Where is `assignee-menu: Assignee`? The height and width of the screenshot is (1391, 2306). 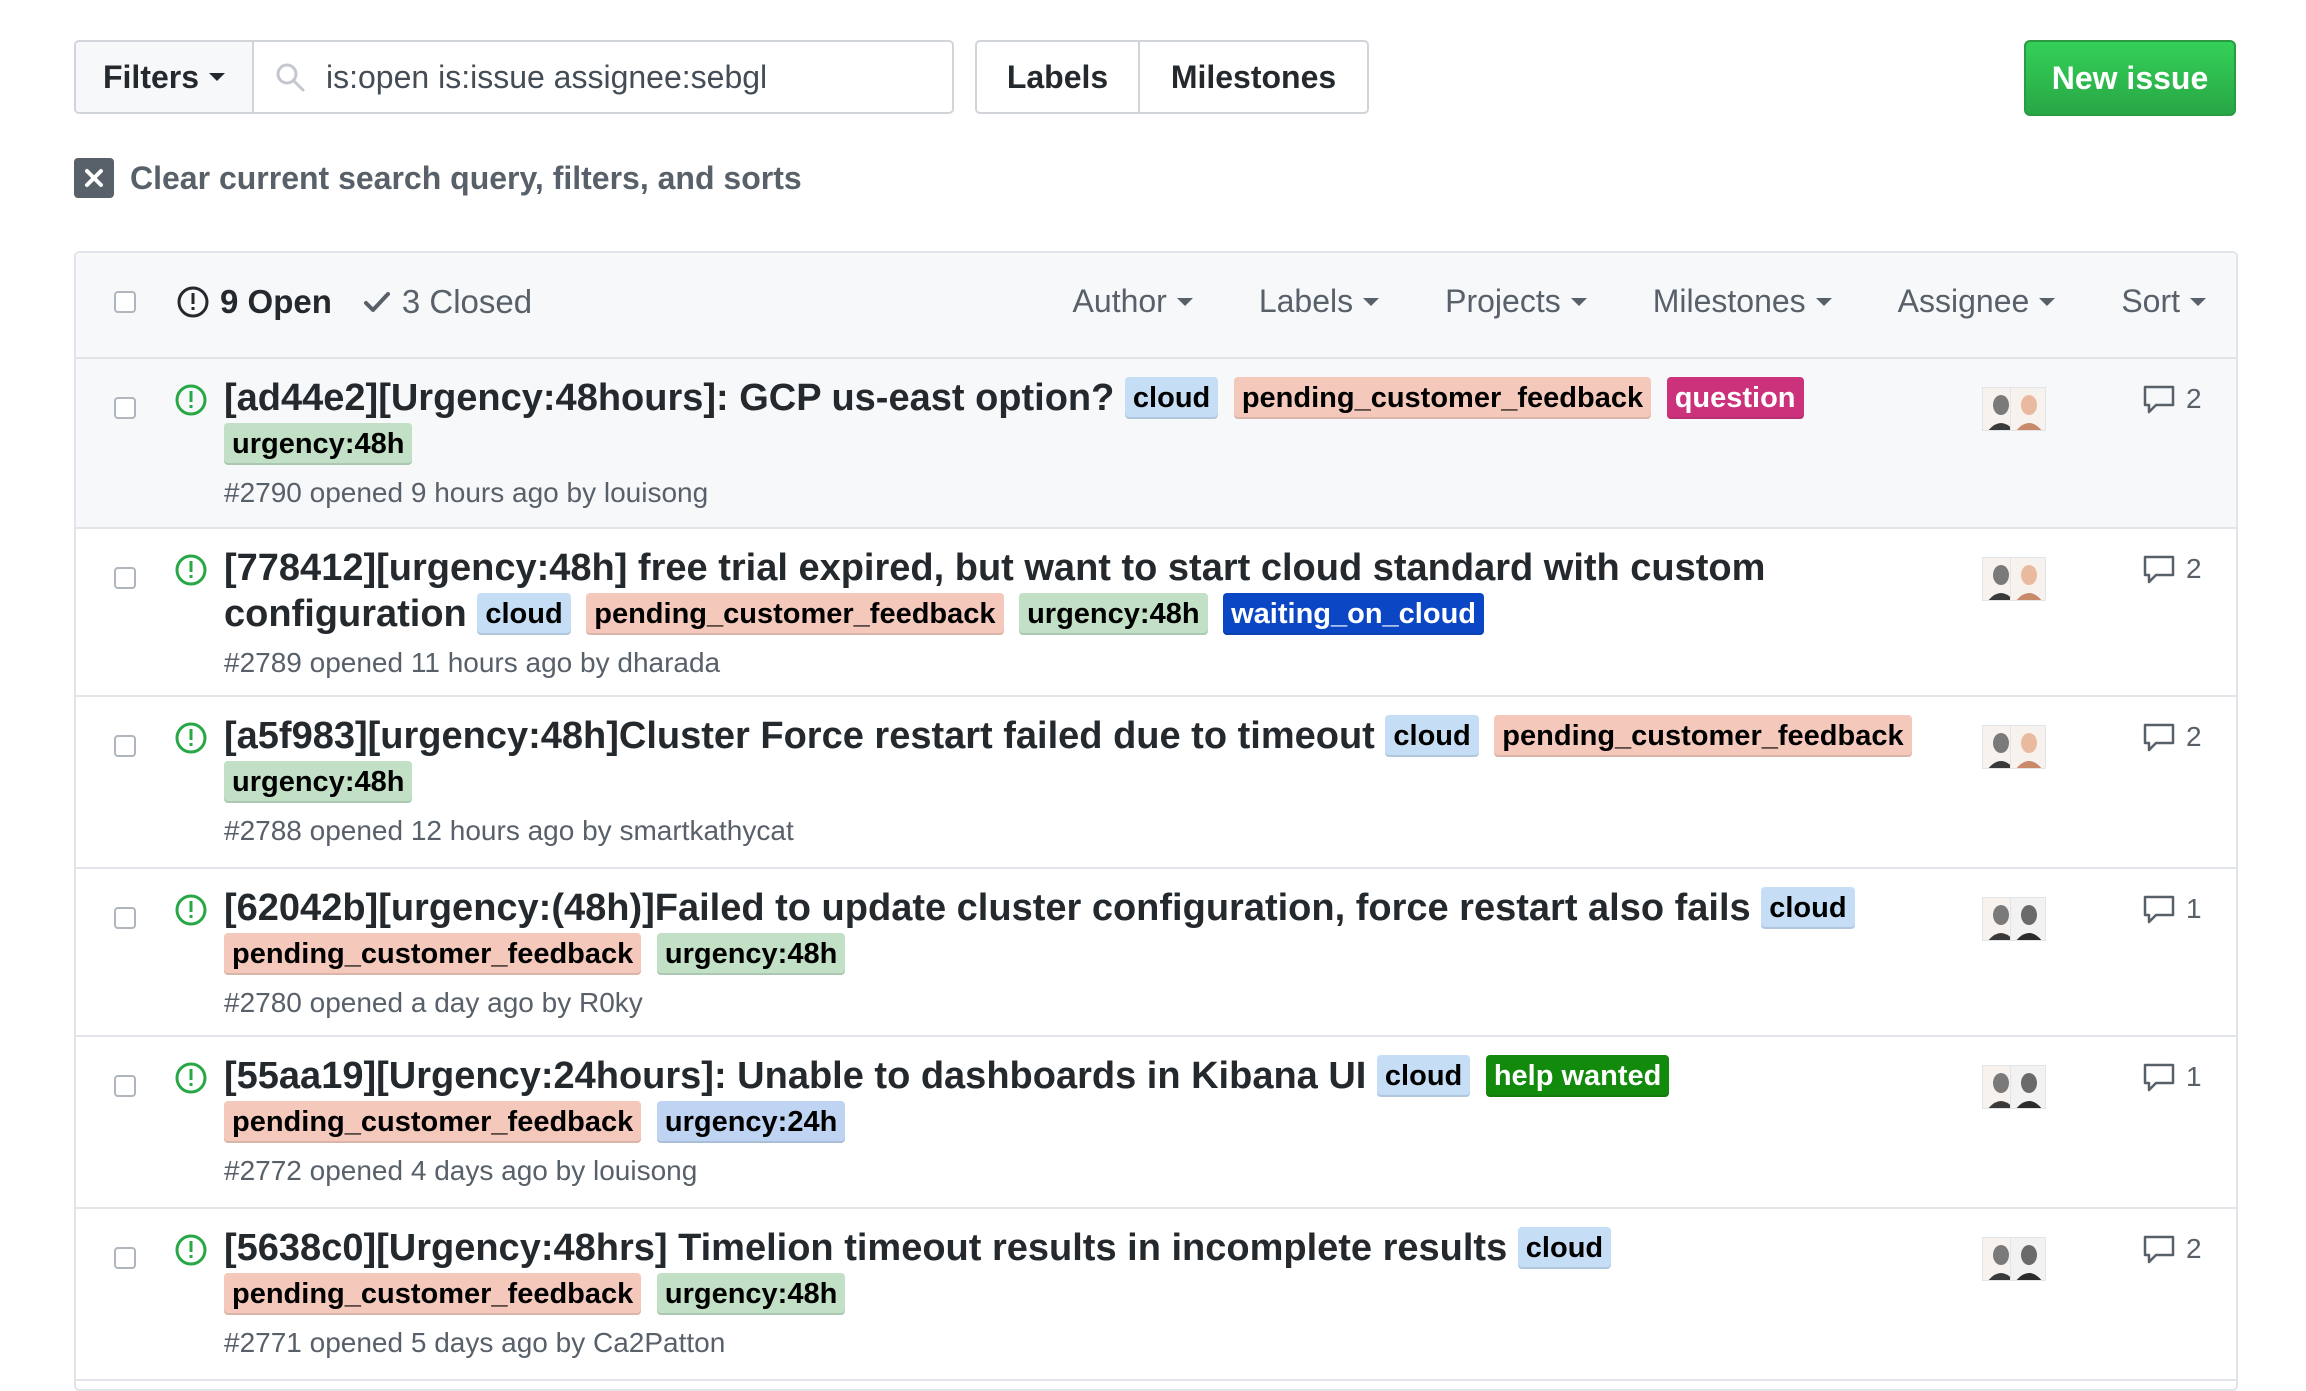 assignee-menu: Assignee is located at coordinates (1977, 301).